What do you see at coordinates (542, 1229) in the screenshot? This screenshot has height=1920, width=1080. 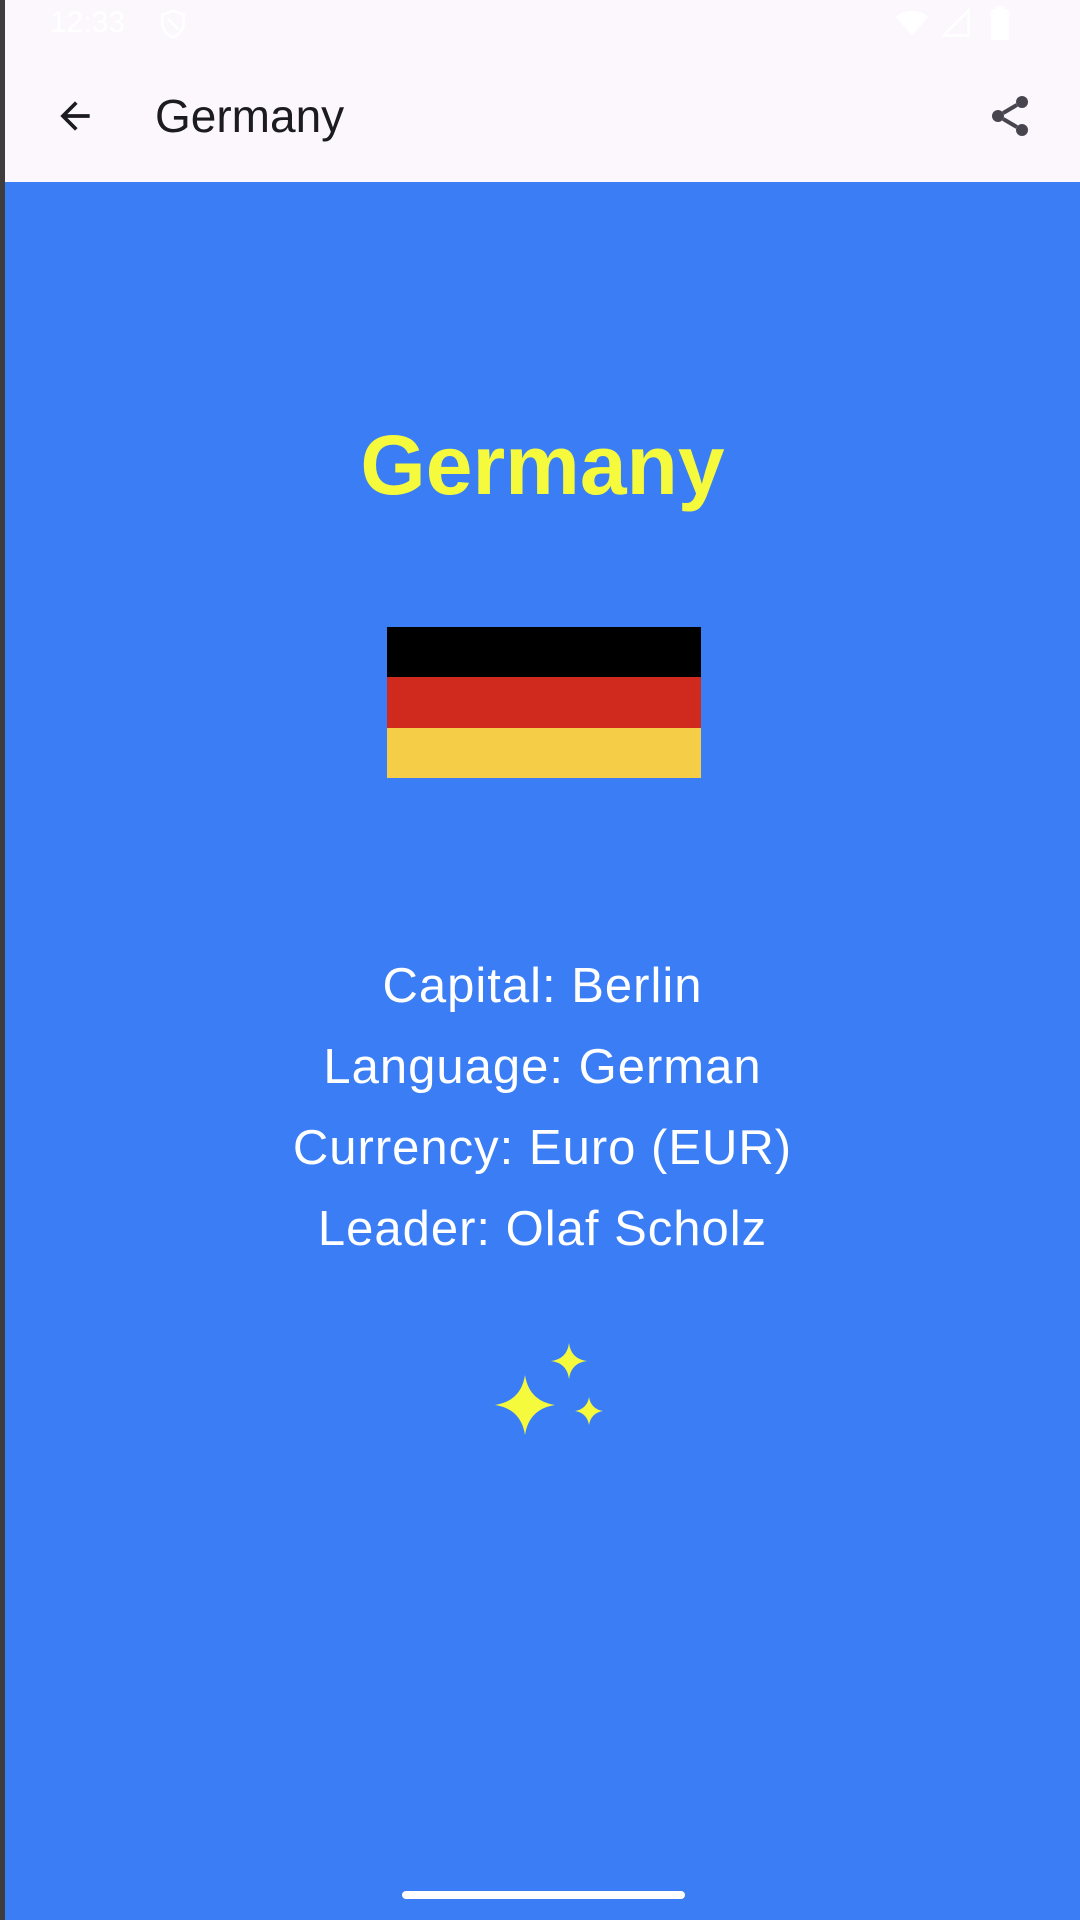 I see `leader-text: Leader: Olaf Scholz` at bounding box center [542, 1229].